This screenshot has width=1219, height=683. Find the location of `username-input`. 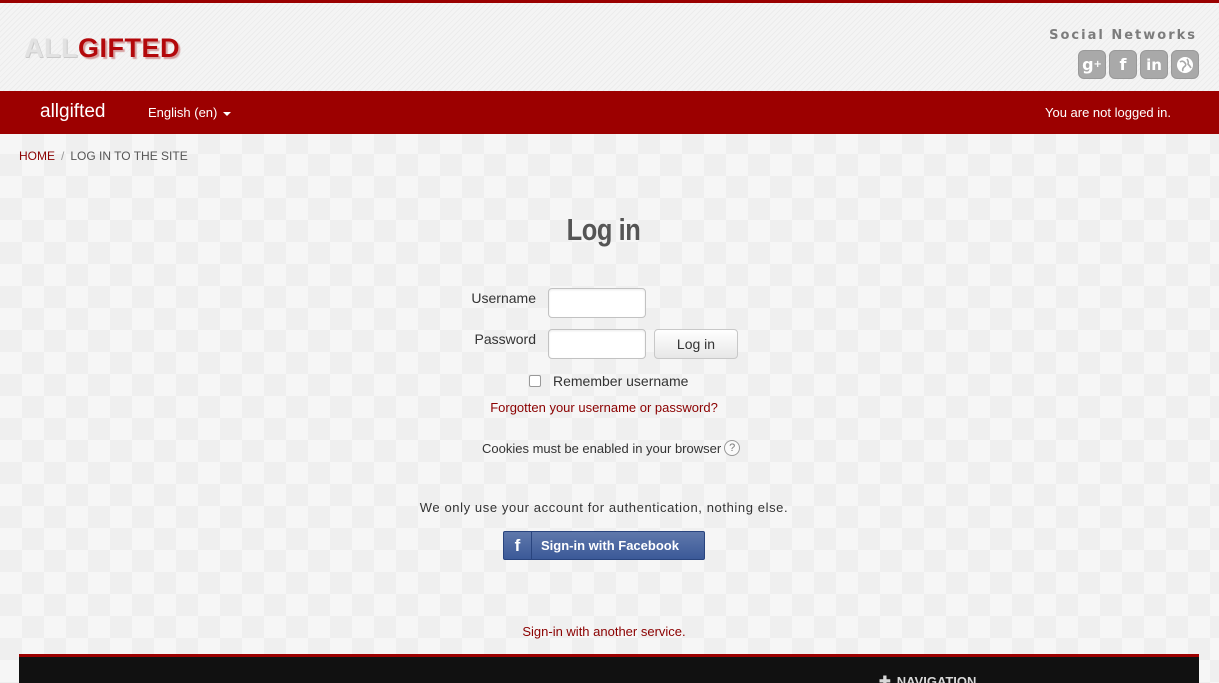

username-input is located at coordinates (597, 303).